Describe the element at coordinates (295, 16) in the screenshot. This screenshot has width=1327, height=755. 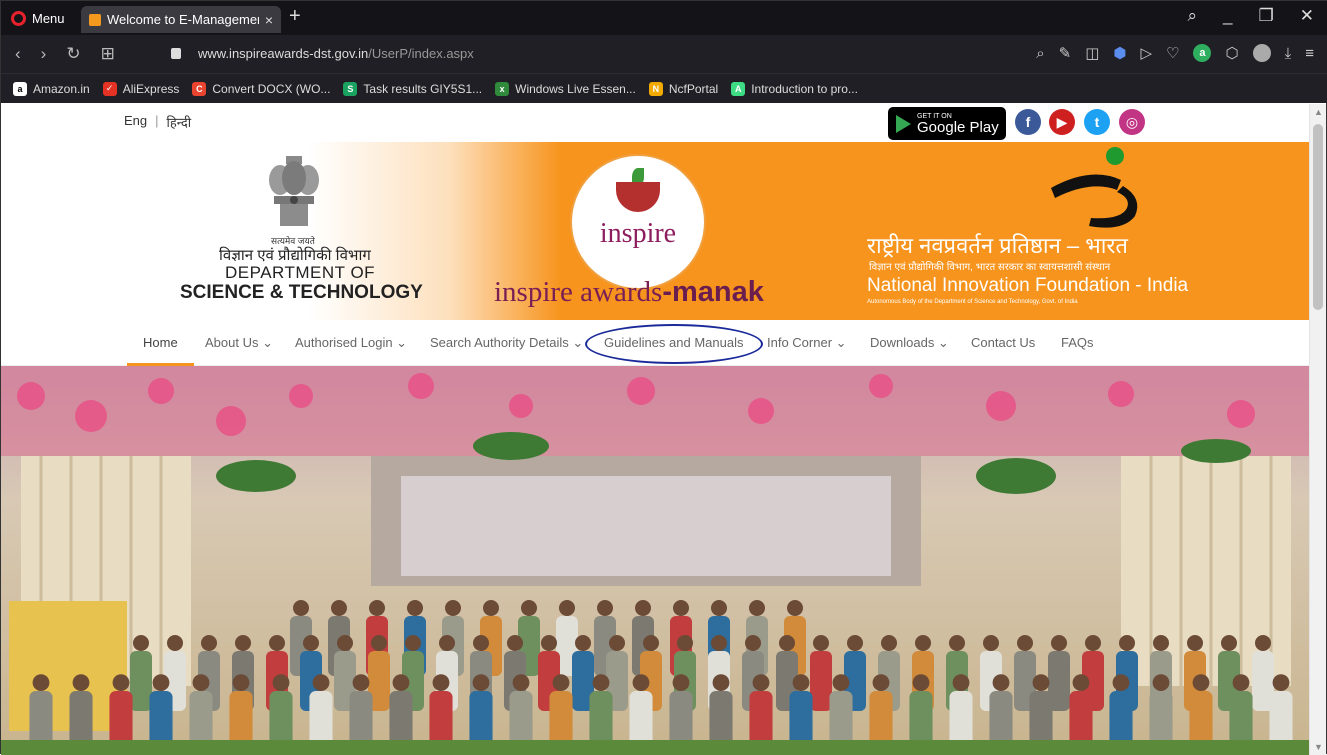
I see `new-tab-button: +` at that location.